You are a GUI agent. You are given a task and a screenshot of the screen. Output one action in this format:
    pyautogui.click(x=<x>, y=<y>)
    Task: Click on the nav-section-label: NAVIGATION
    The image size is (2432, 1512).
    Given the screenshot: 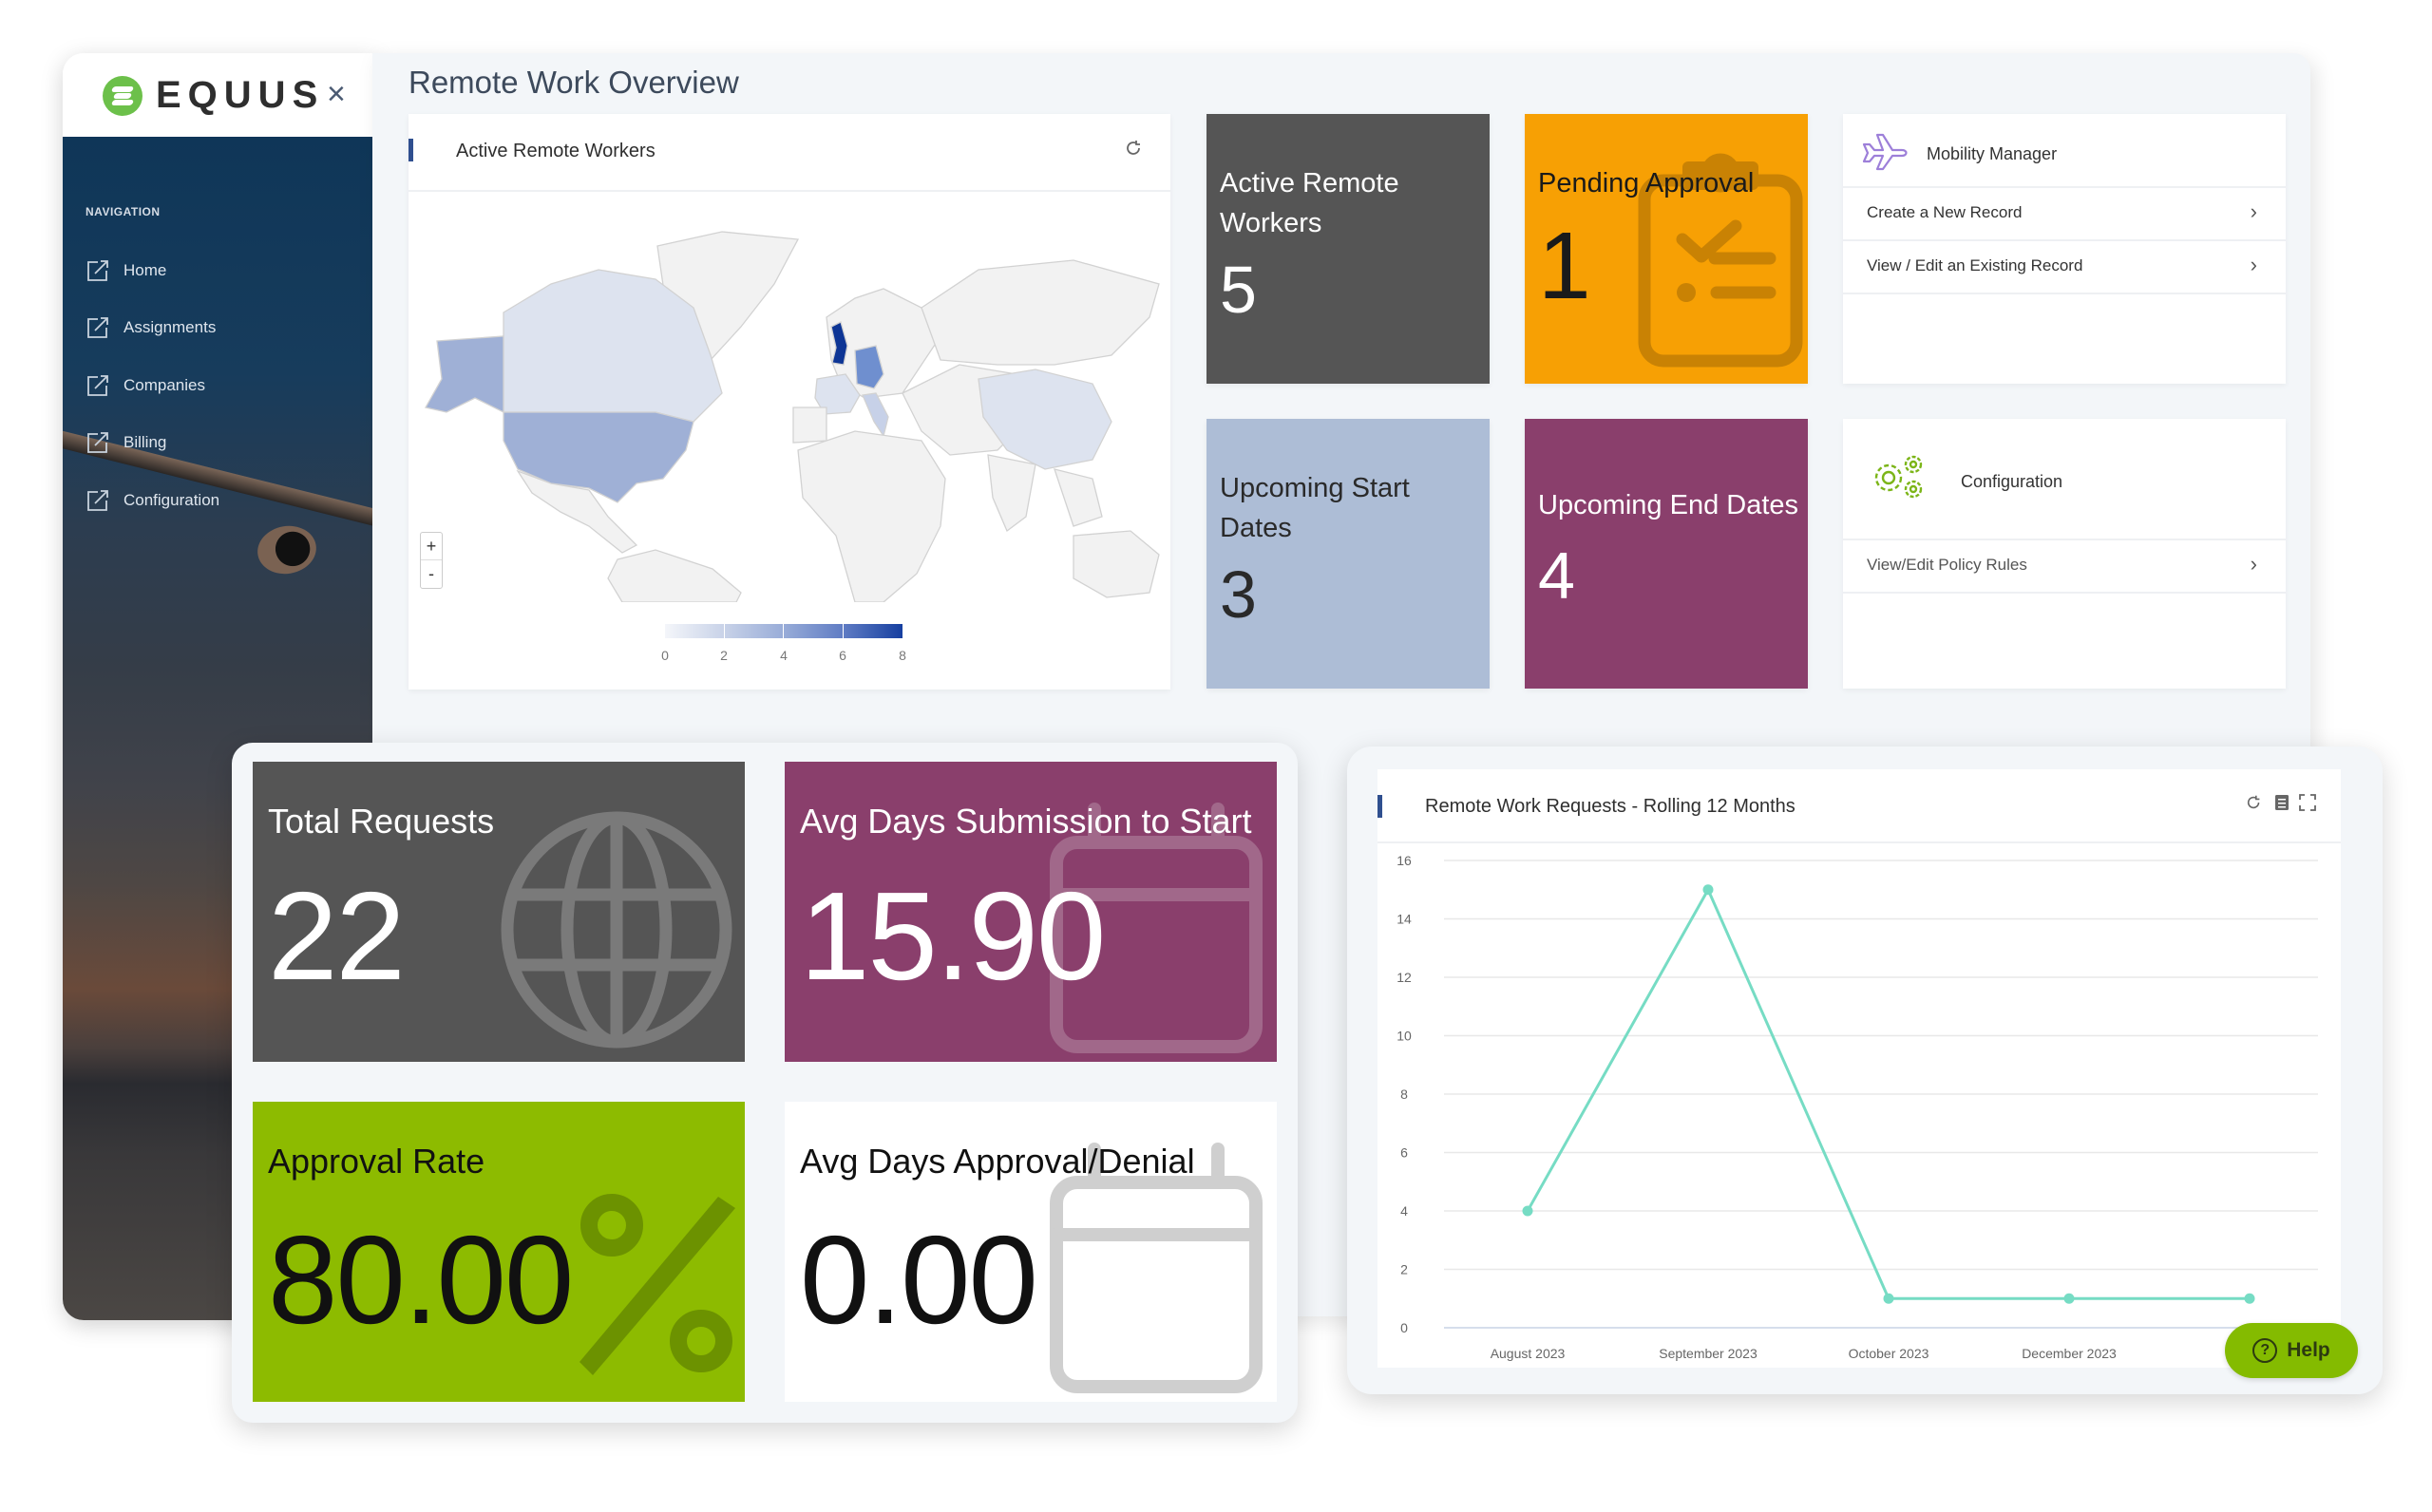 What is the action you would take?
    pyautogui.click(x=123, y=211)
    